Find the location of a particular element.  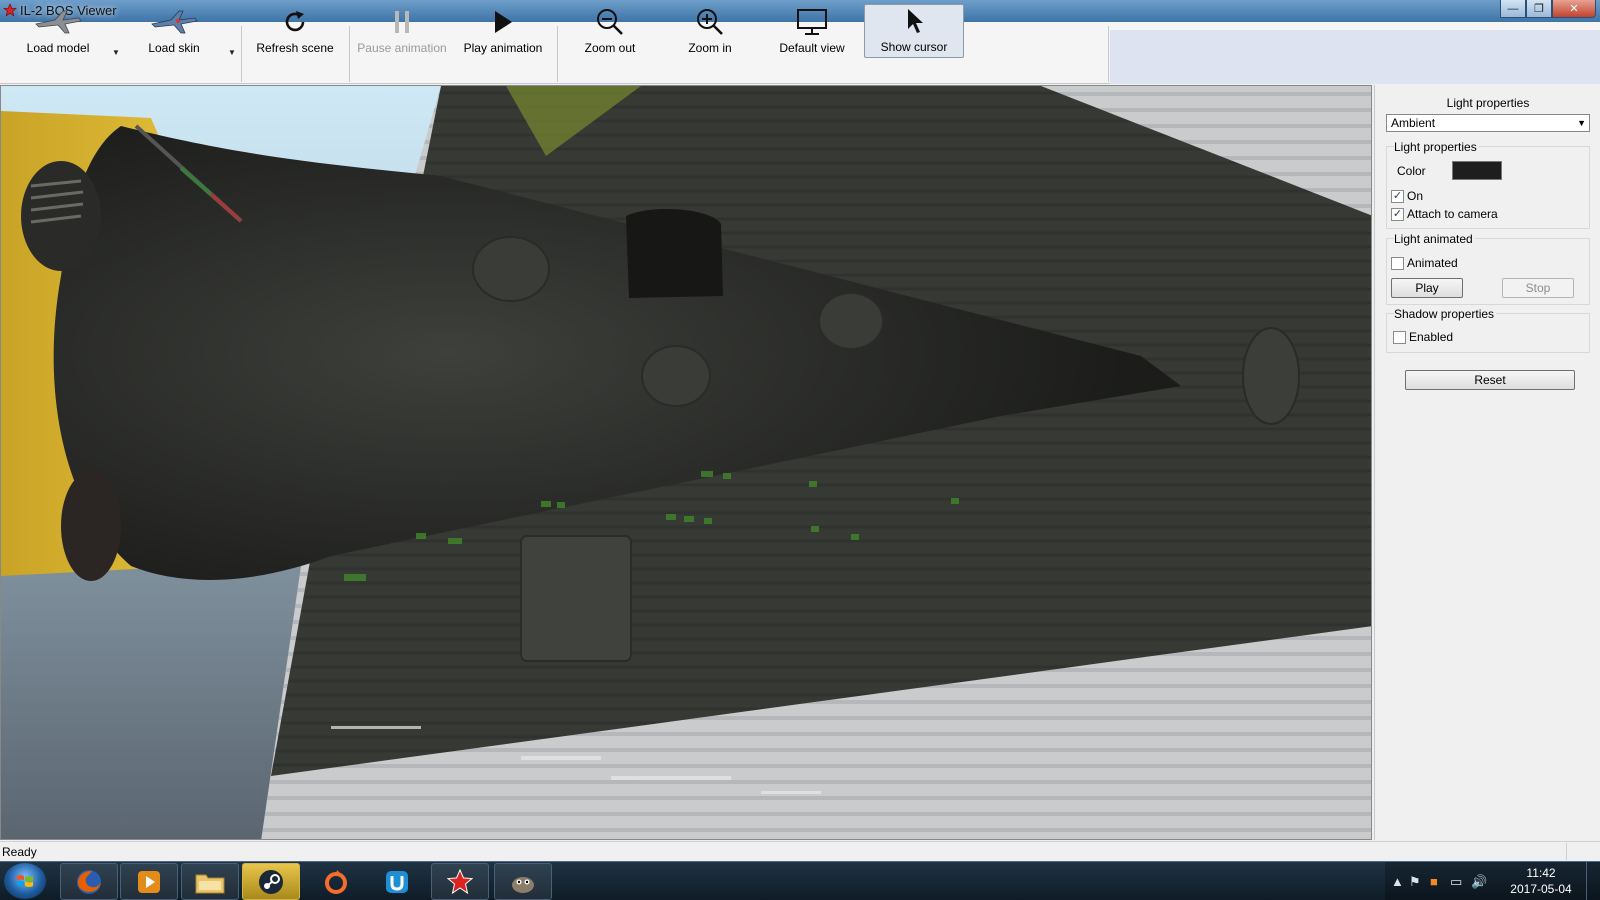

taskbar-il2-viewer is located at coordinates (460, 881).